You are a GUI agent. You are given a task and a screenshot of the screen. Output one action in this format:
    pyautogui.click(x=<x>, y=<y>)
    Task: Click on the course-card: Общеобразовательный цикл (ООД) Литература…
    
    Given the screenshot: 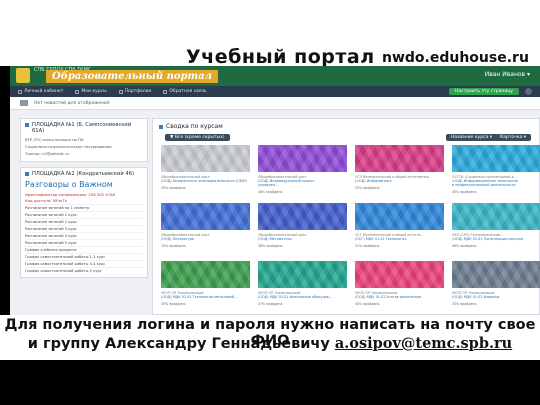 What is the action you would take?
    pyautogui.click(x=205, y=231)
    